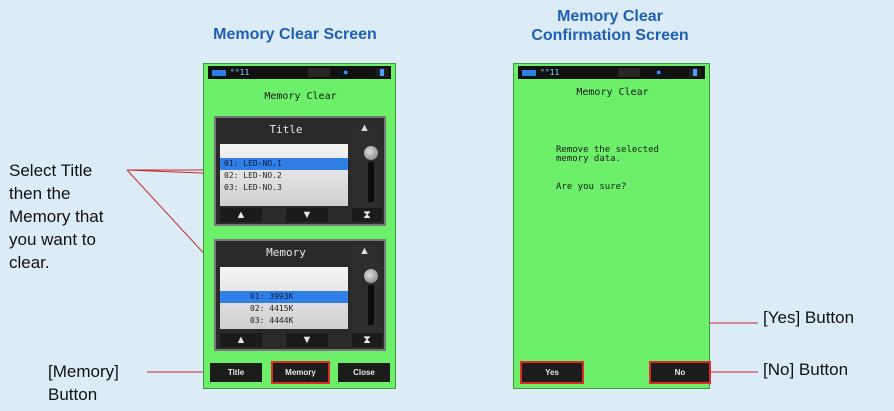 The height and width of the screenshot is (411, 894). I want to click on annotation-line: clear., so click(29, 262).